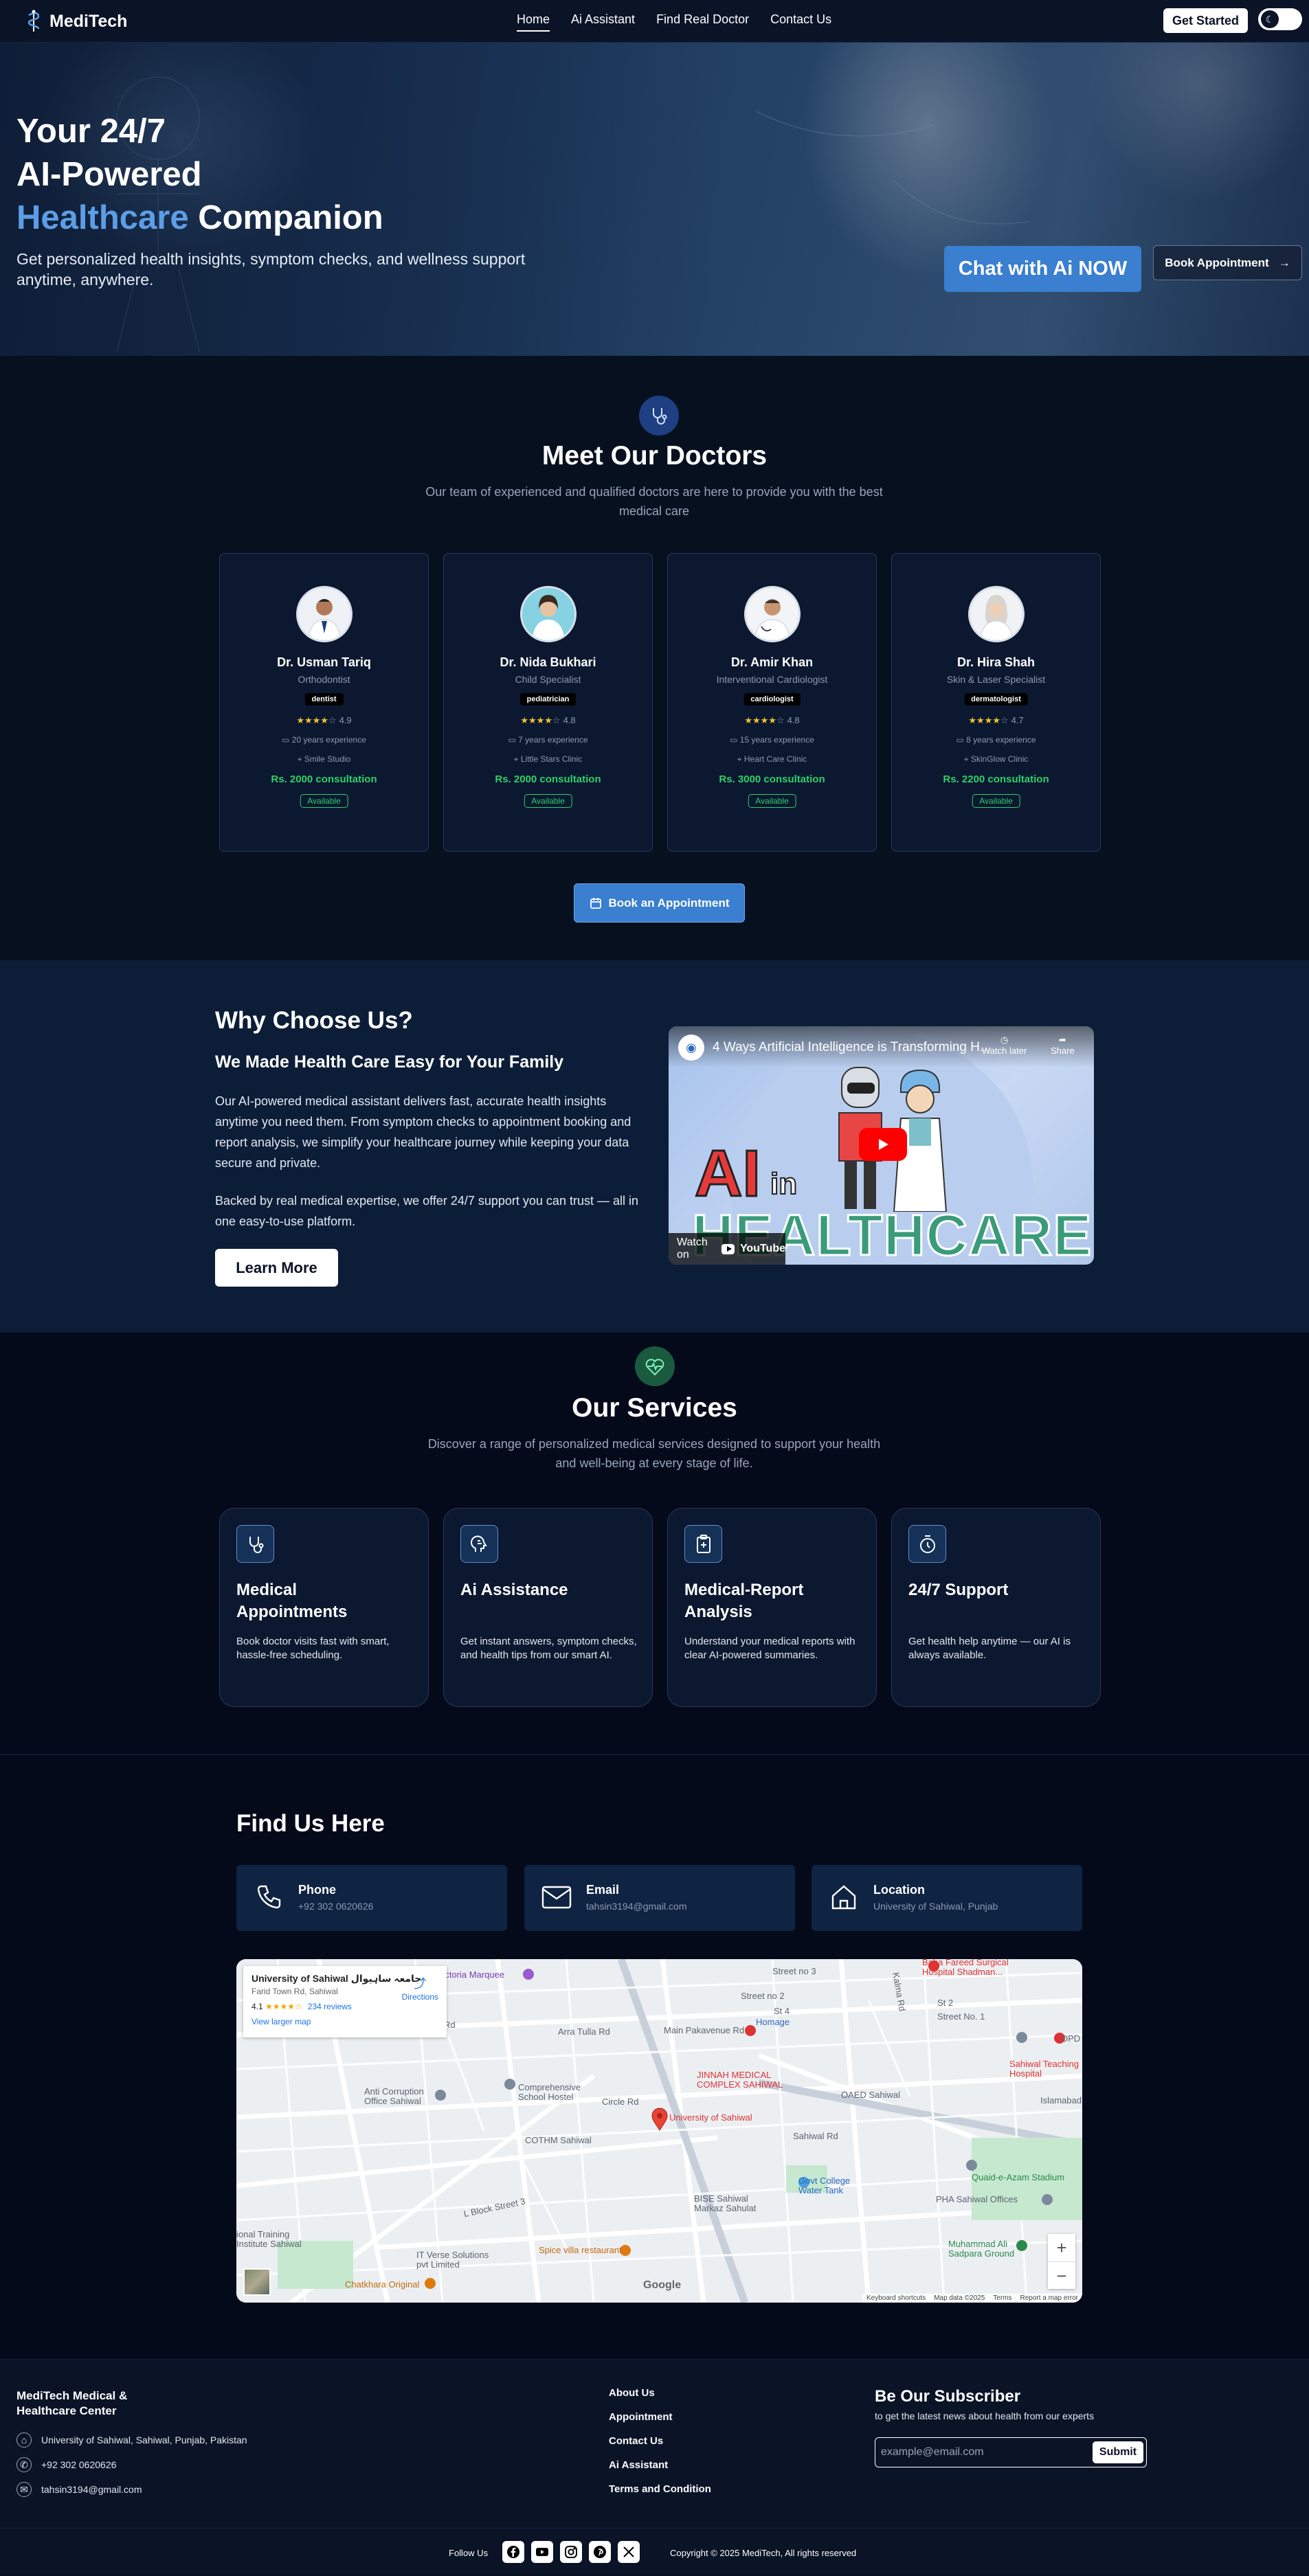 This screenshot has height=2576, width=1309. Describe the element at coordinates (533, 22) in the screenshot. I see `nav-link-home: Home` at that location.